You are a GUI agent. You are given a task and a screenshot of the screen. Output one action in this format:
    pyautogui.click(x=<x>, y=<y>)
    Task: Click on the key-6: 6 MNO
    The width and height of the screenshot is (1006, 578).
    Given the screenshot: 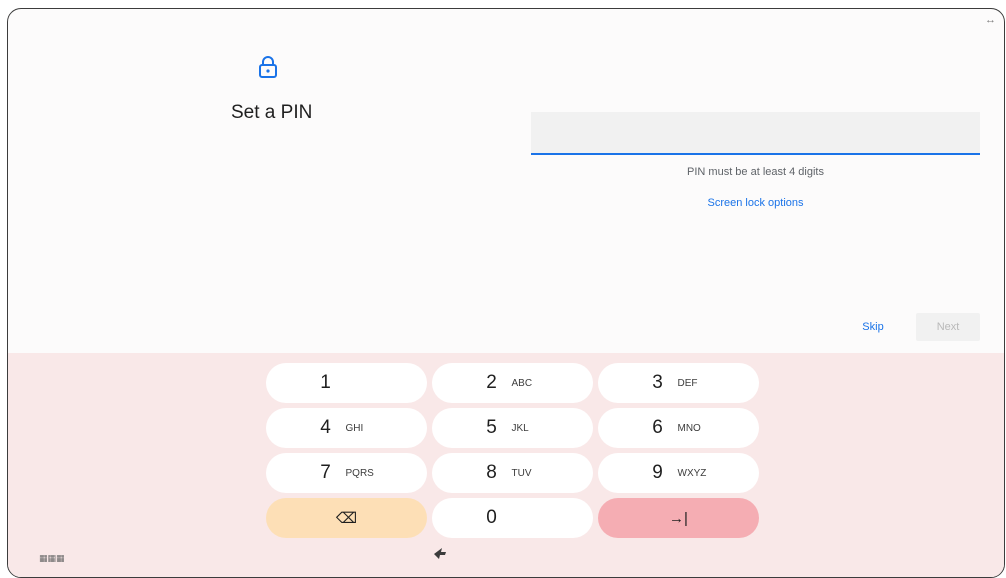 What is the action you would take?
    pyautogui.click(x=678, y=428)
    